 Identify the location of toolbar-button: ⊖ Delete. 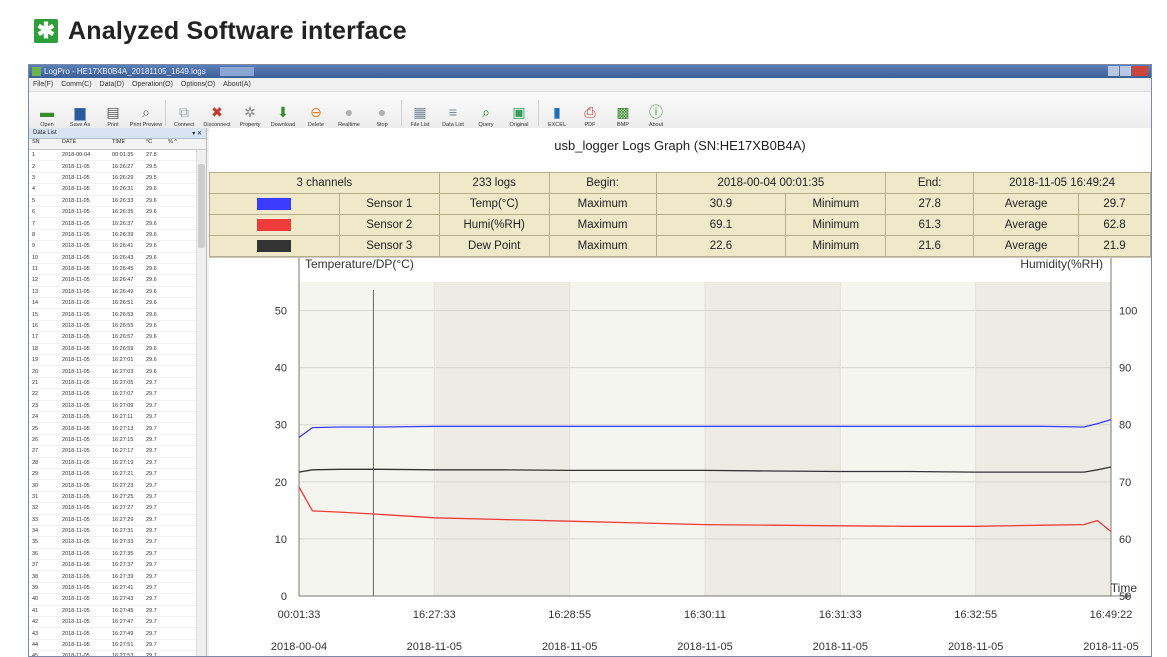
(316, 116).